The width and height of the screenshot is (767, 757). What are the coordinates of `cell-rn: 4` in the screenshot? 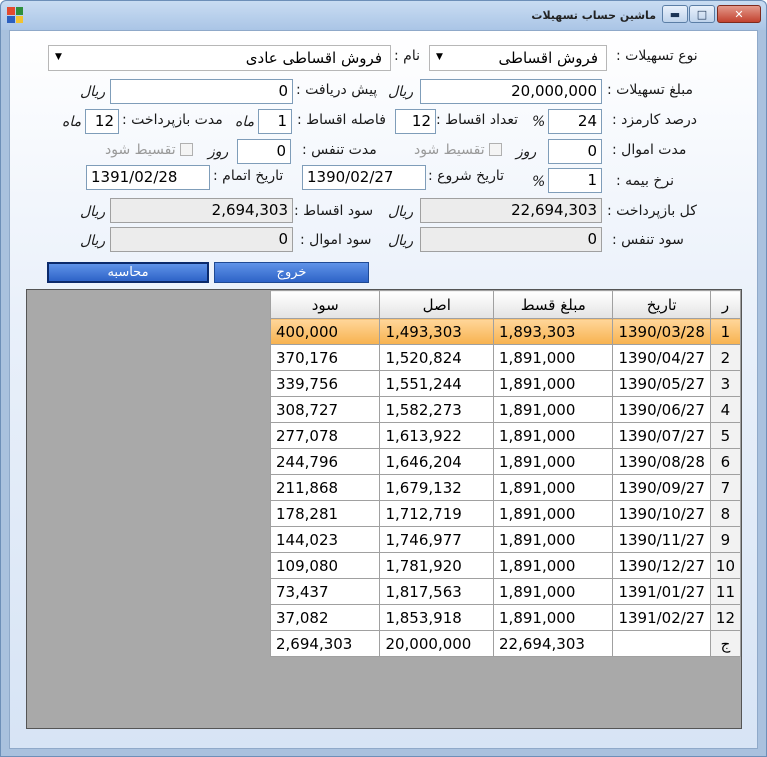 It's located at (725, 409).